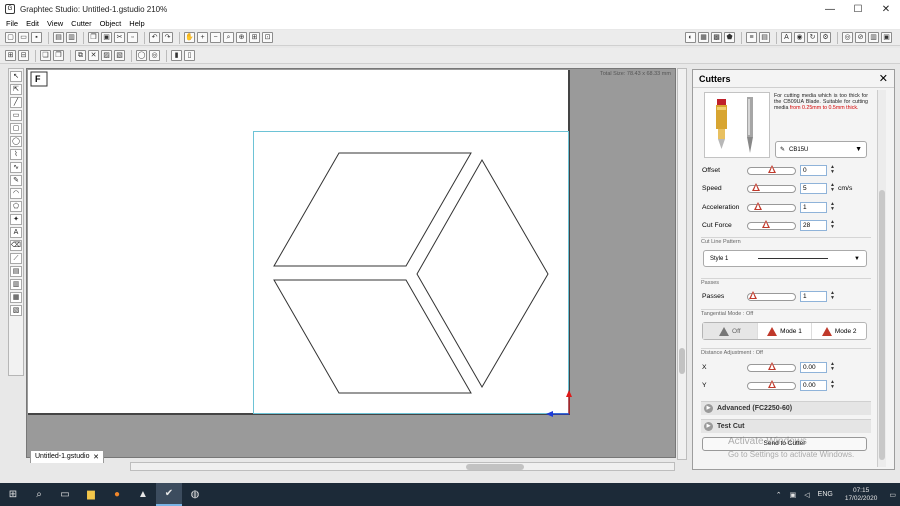 This screenshot has height=506, width=900. Describe the element at coordinates (752, 295) in the screenshot. I see `passes-slider-knob` at that location.